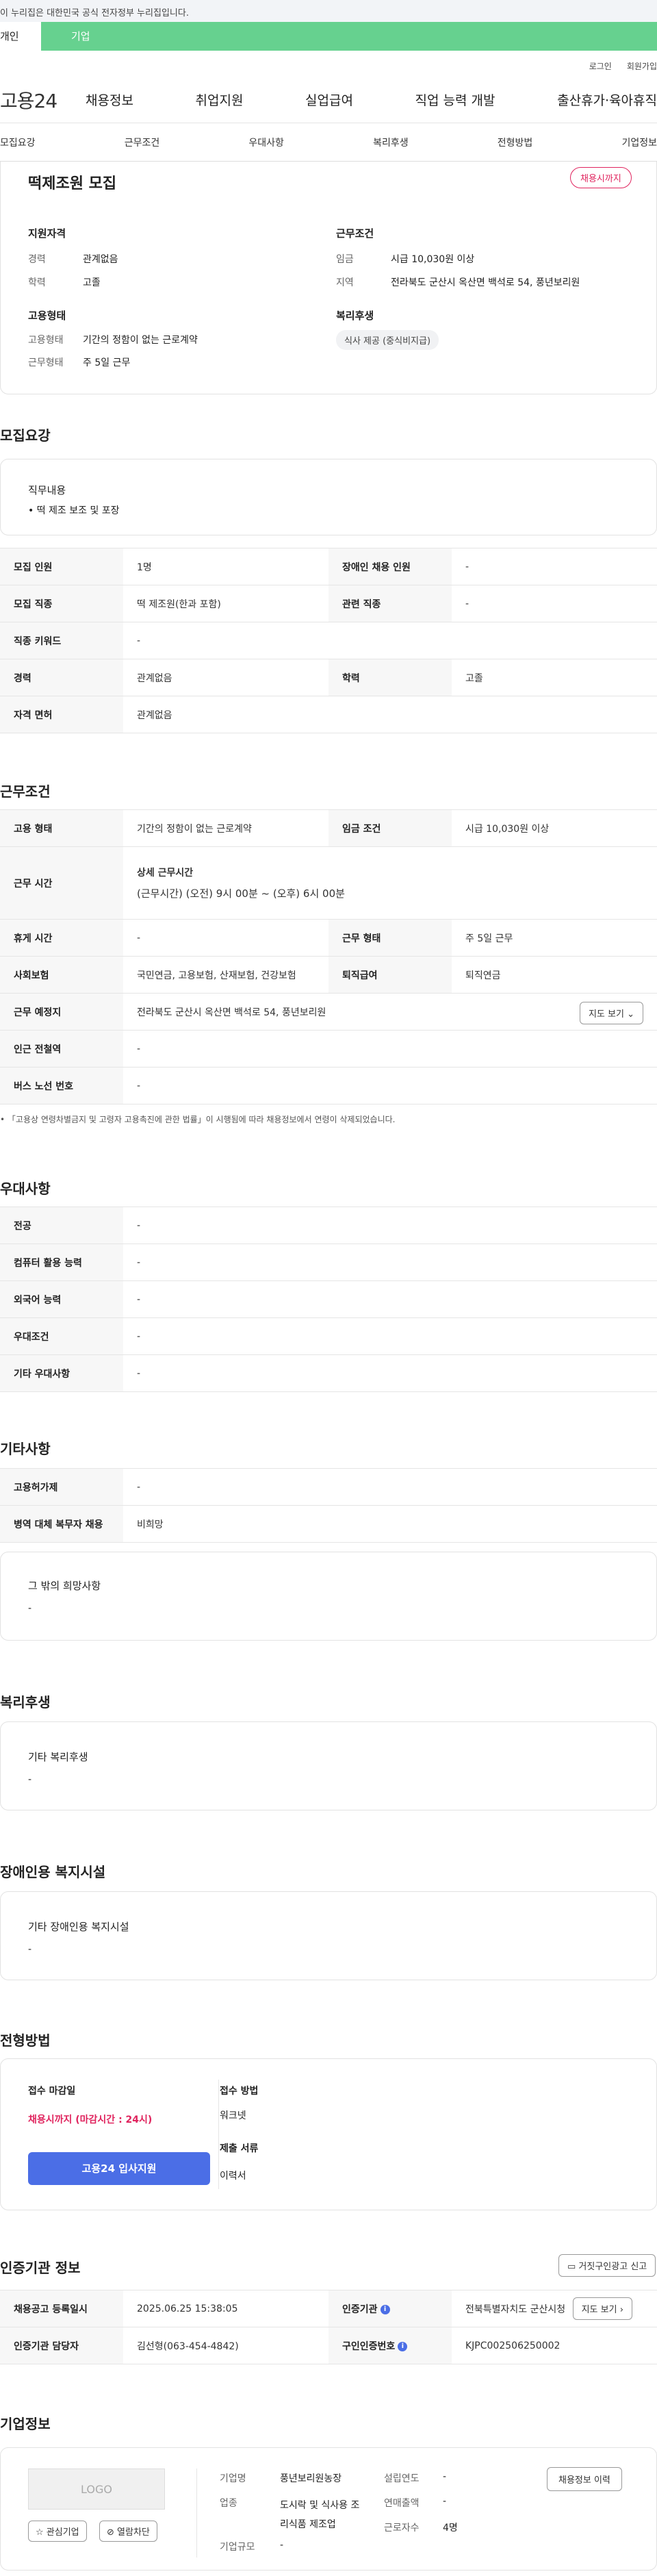 The image size is (657, 2576). I want to click on anchor-company: 기업정보, so click(639, 142).